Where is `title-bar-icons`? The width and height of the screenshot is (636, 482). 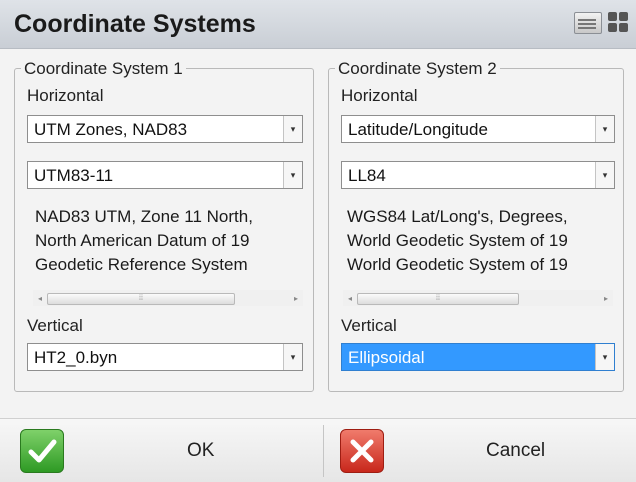
title-bar-icons is located at coordinates (601, 23).